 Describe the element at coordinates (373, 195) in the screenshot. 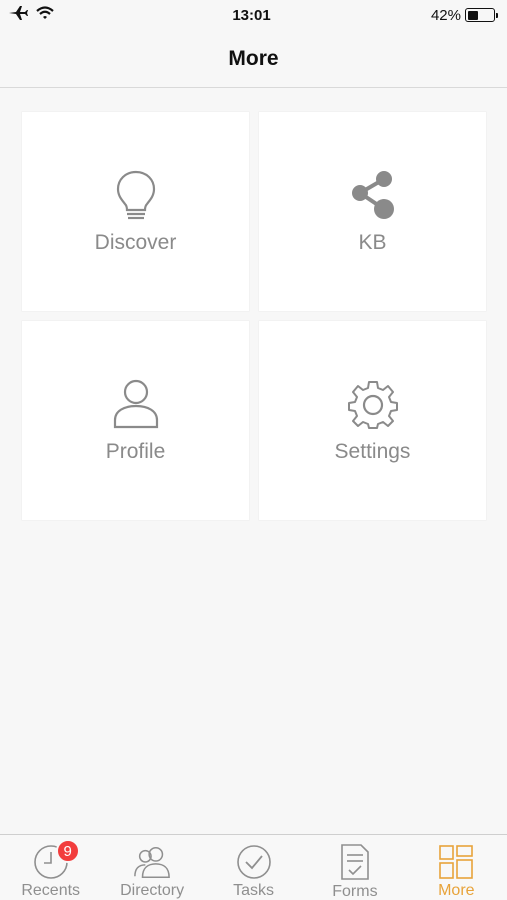

I see `share-icon` at that location.